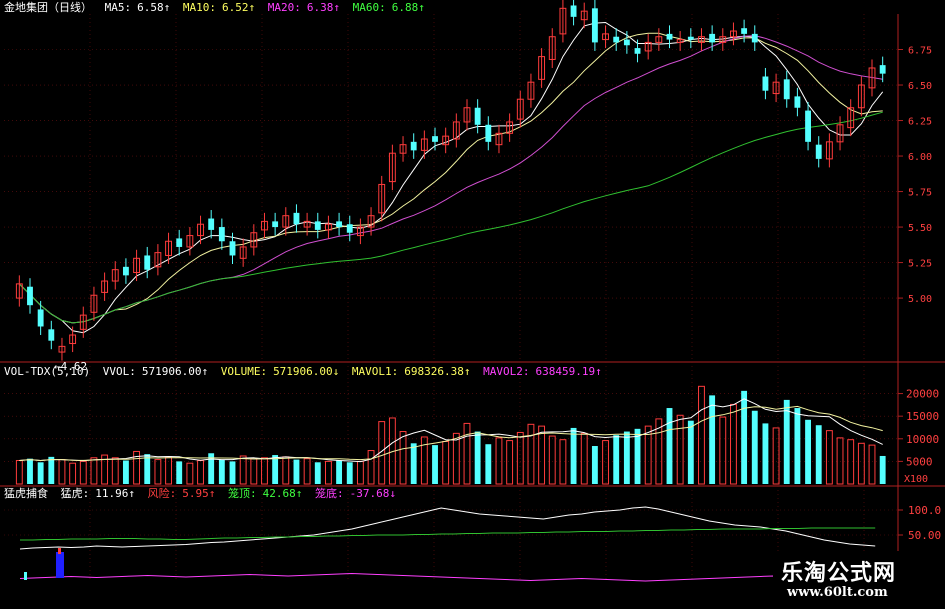  Describe the element at coordinates (920, 299) in the screenshot. I see `price-tick-label: 5.00` at that location.